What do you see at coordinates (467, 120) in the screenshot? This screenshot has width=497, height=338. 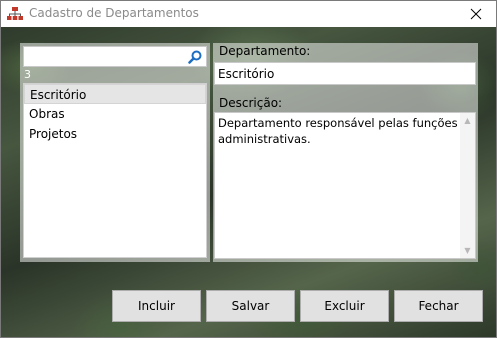 I see `scroll-up-icon: ▲` at bounding box center [467, 120].